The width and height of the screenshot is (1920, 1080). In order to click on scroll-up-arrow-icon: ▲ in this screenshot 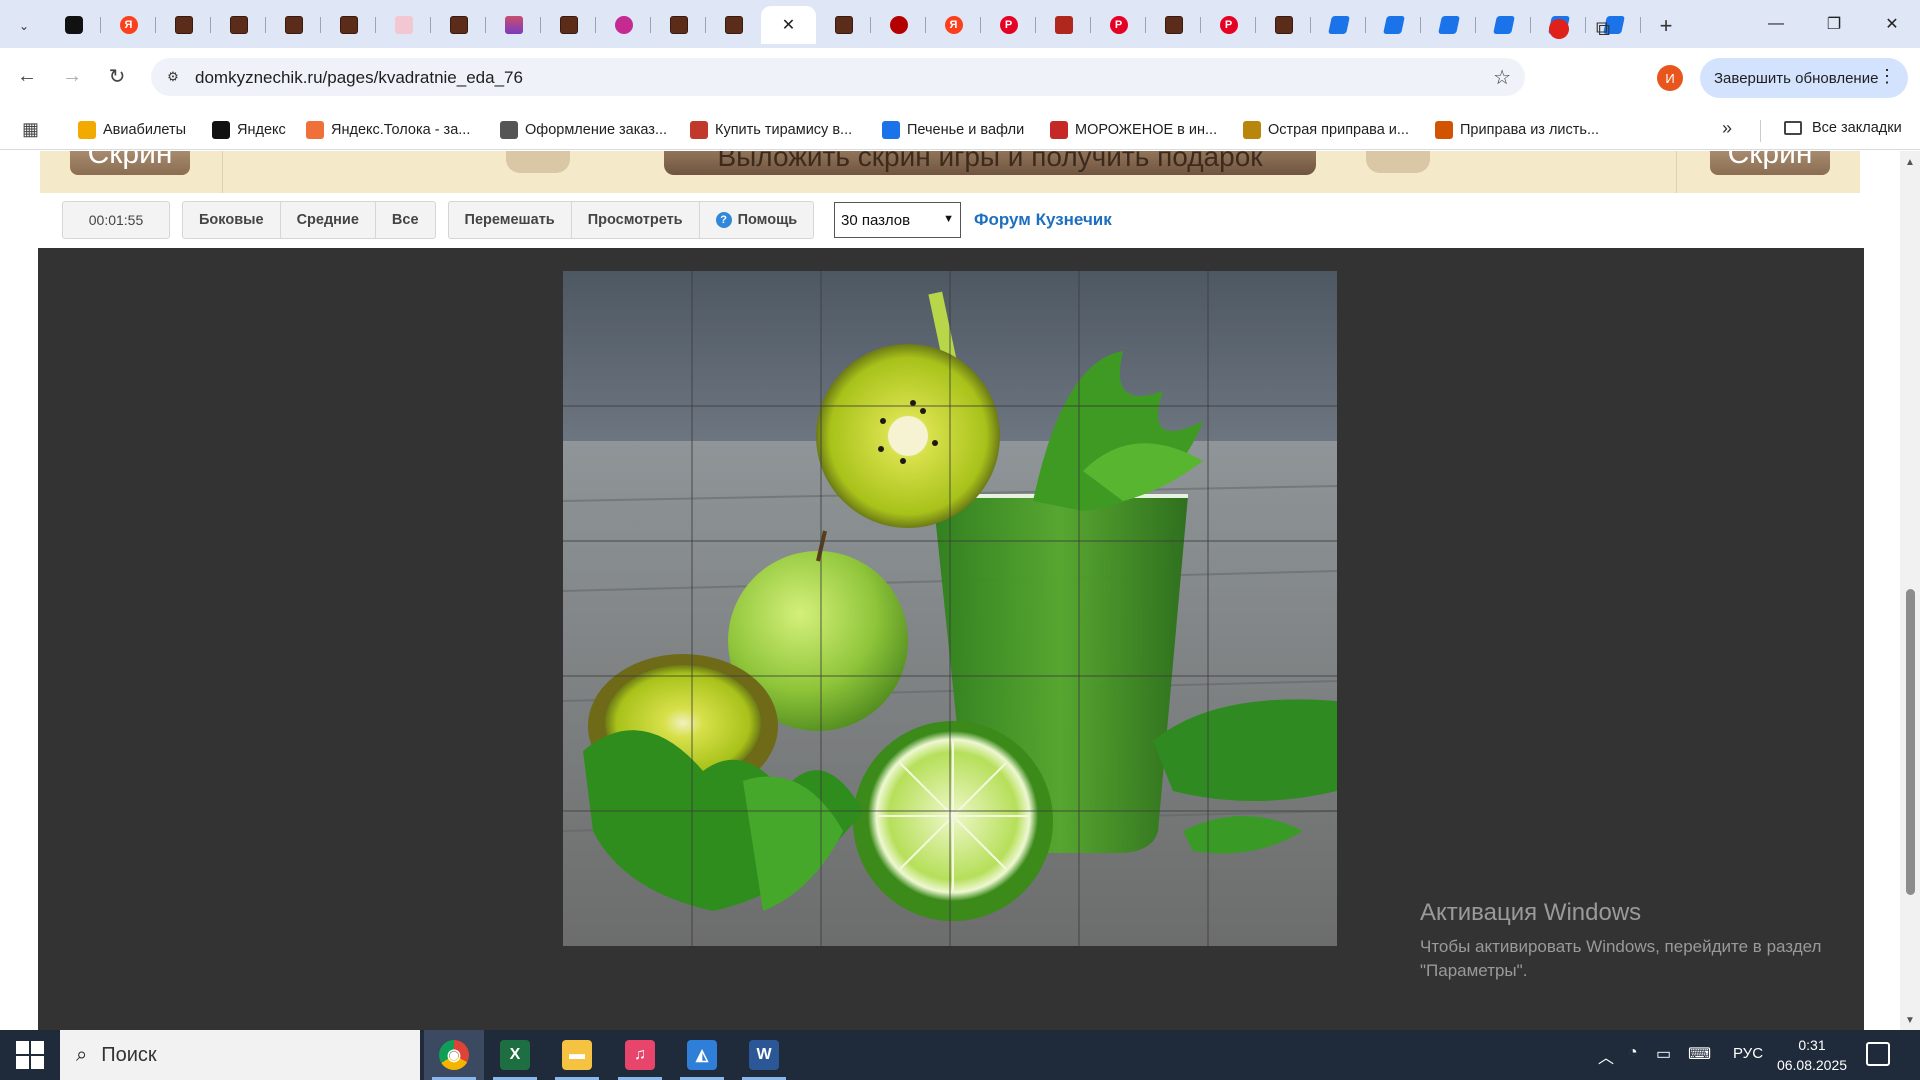, I will do `click(1910, 162)`.